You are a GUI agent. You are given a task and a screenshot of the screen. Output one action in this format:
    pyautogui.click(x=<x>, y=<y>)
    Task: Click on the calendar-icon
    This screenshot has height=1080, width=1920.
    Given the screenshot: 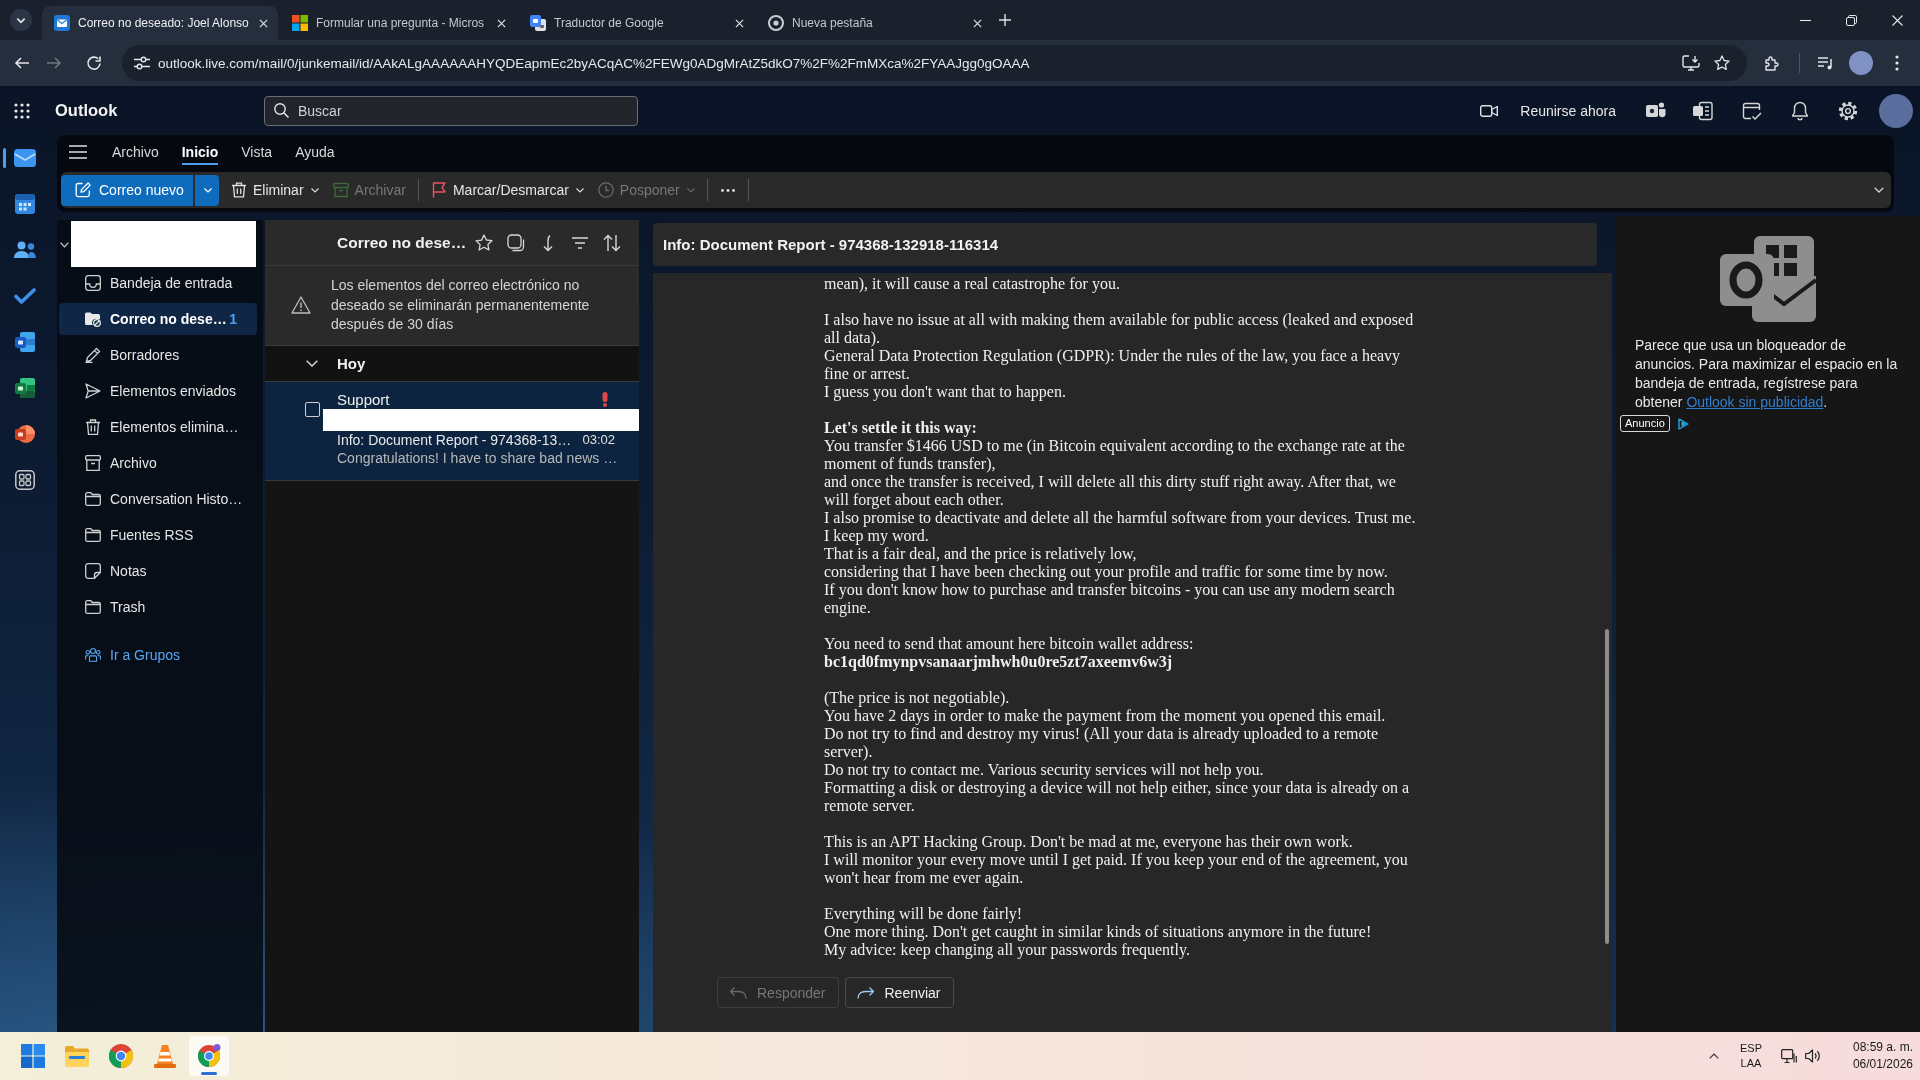 What is the action you would take?
    pyautogui.click(x=25, y=204)
    